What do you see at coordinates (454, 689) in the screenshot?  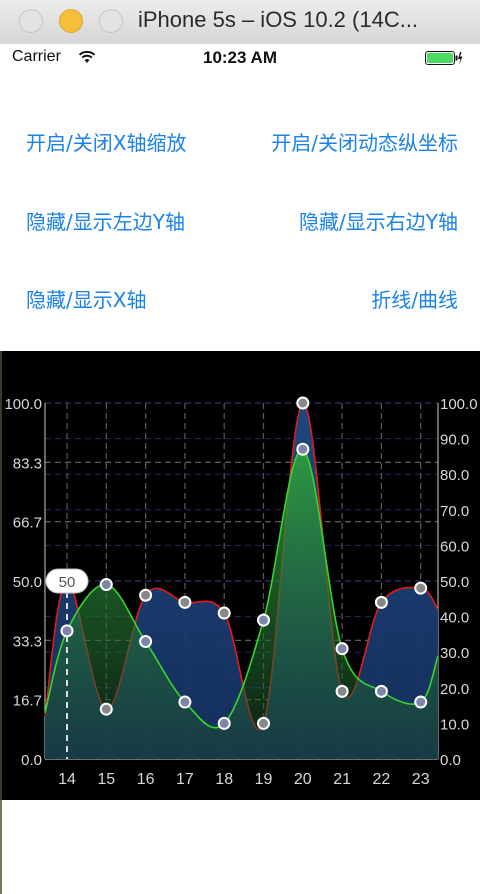 I see `right-y-tick-label: 20.0` at bounding box center [454, 689].